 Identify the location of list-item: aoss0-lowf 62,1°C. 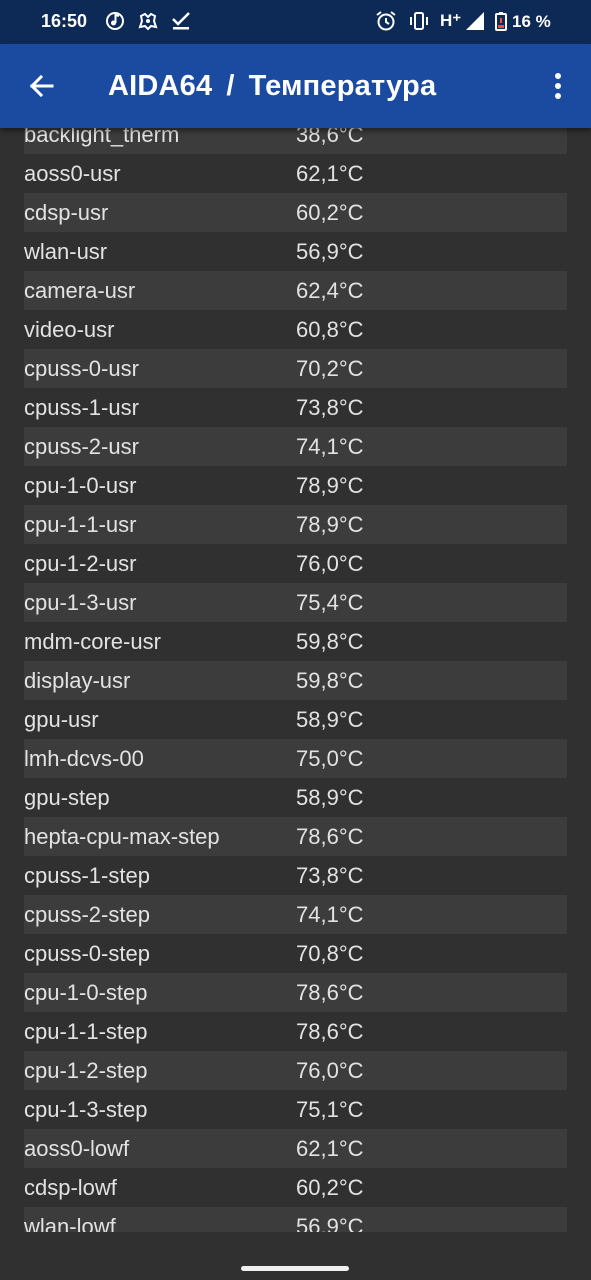
(295, 1148).